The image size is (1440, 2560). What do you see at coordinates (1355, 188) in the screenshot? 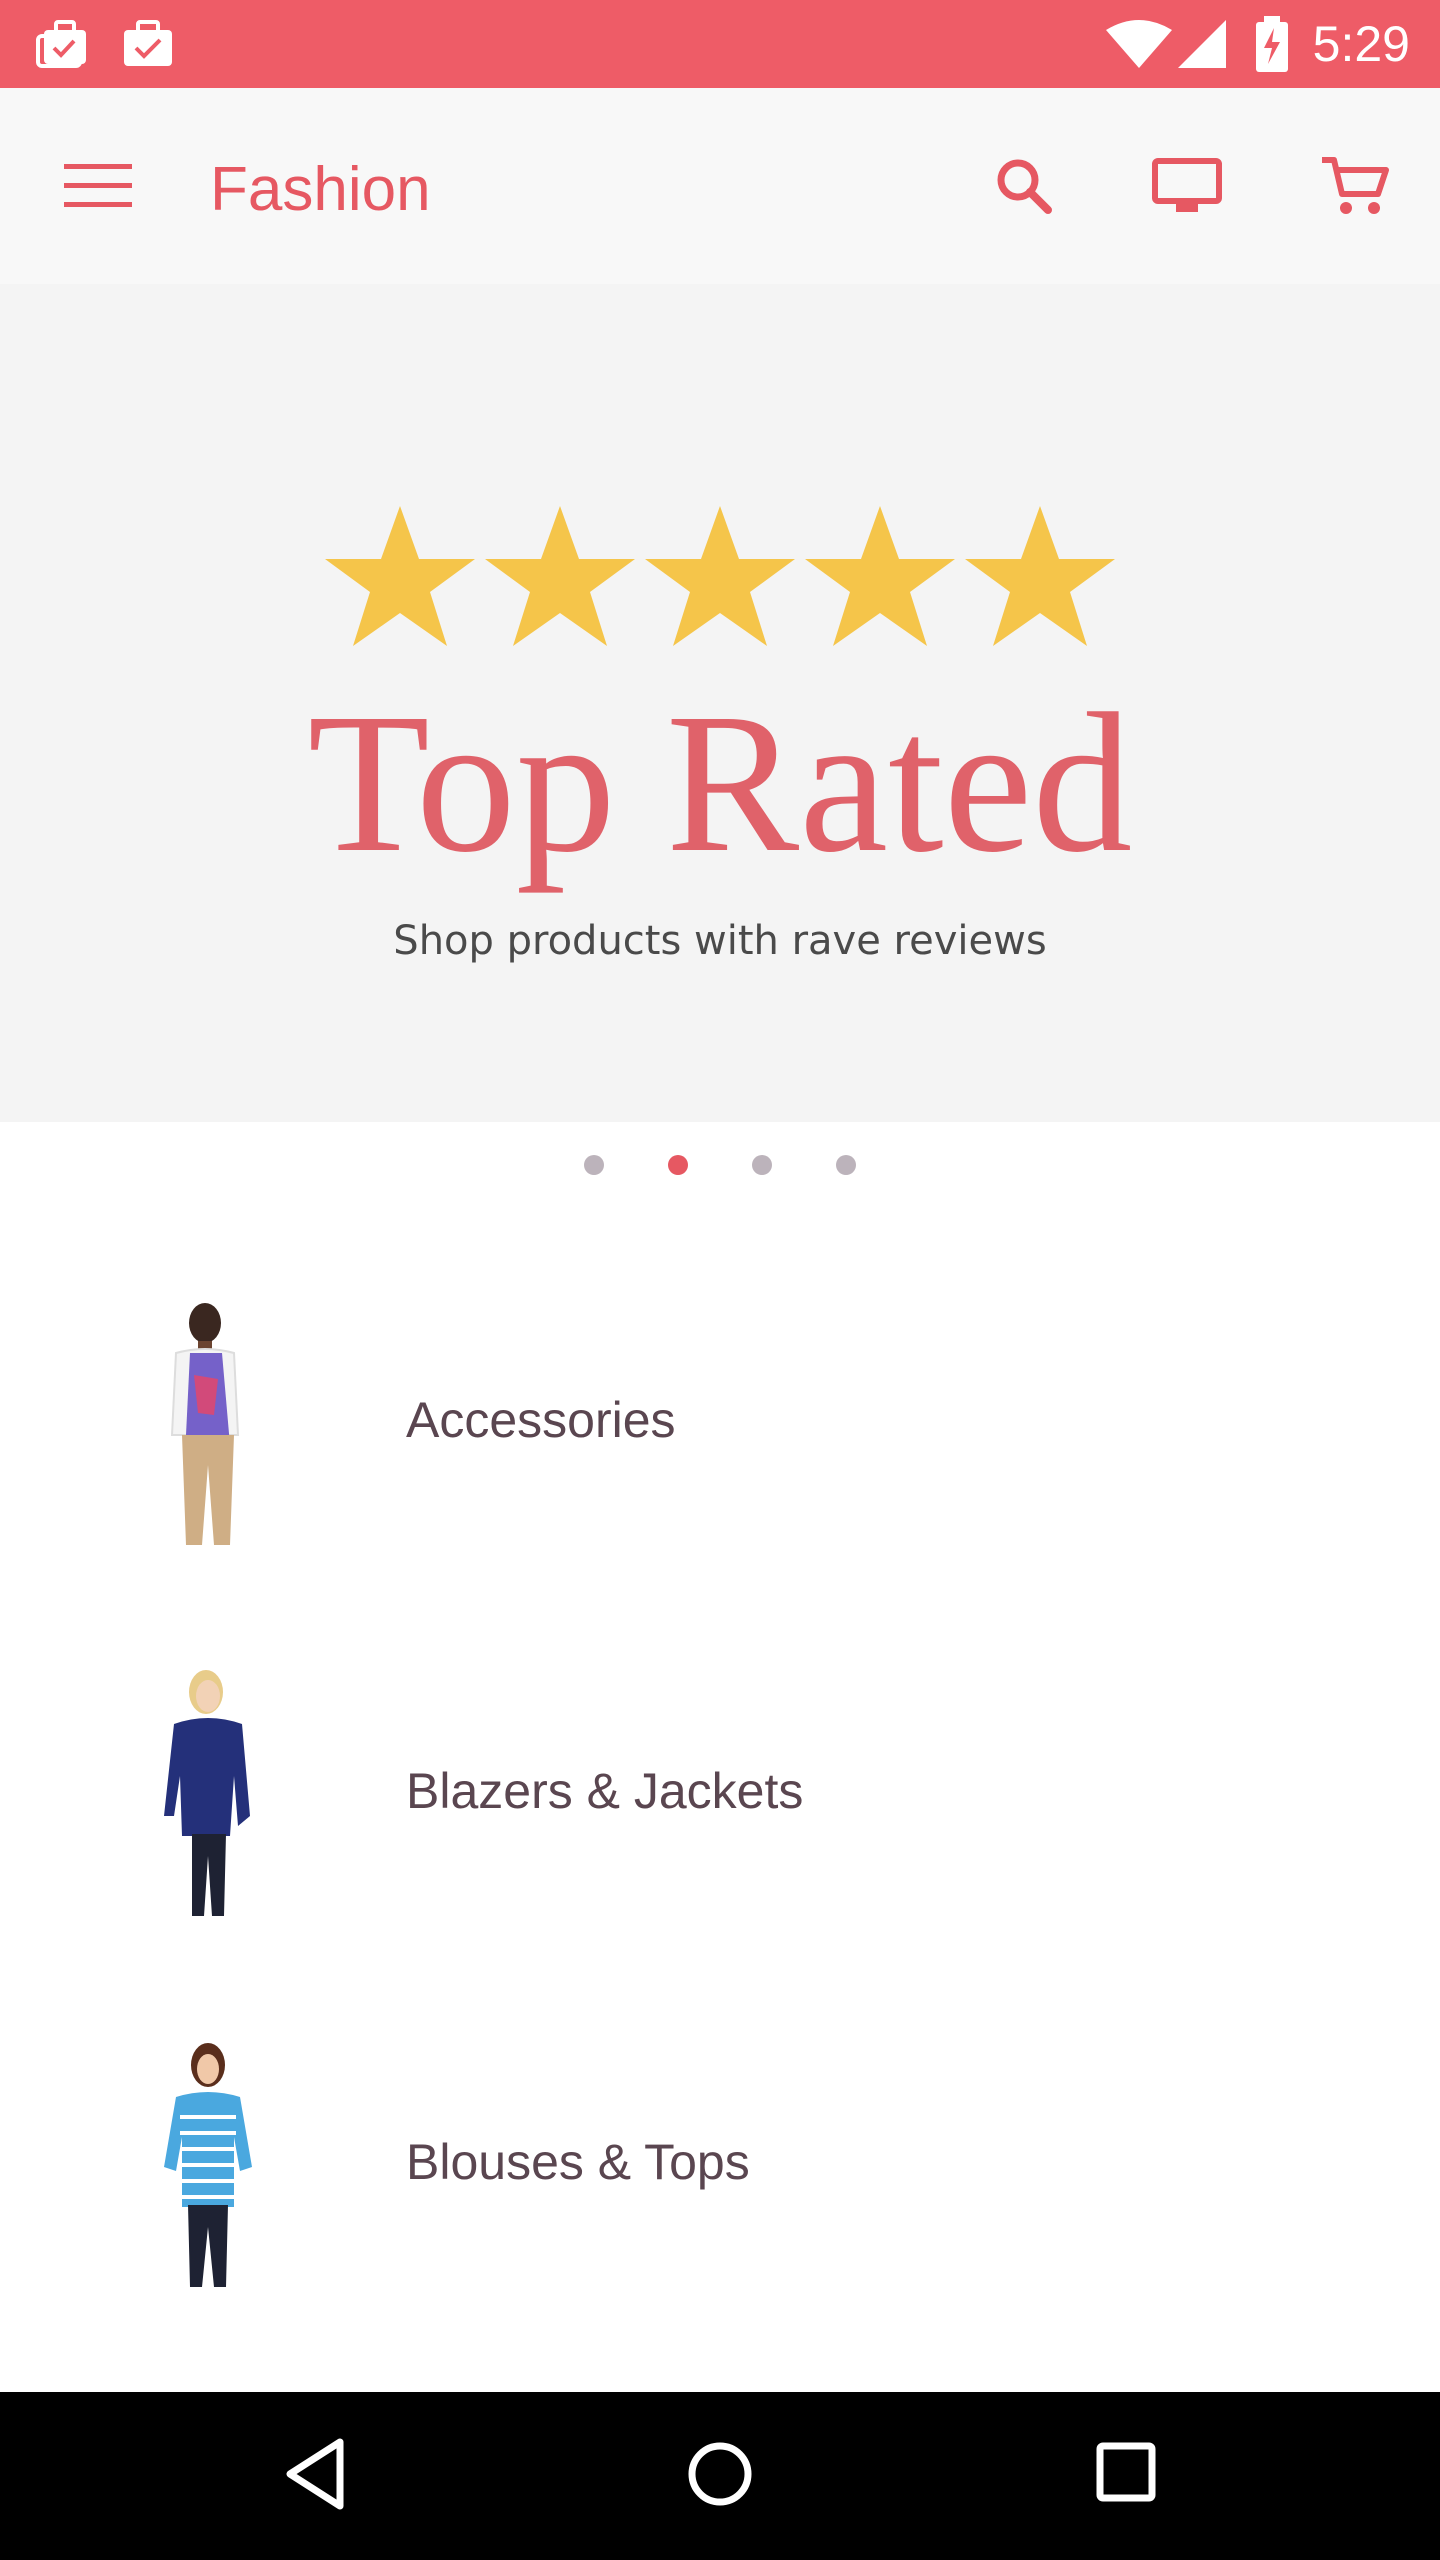
I see `cart-icon` at bounding box center [1355, 188].